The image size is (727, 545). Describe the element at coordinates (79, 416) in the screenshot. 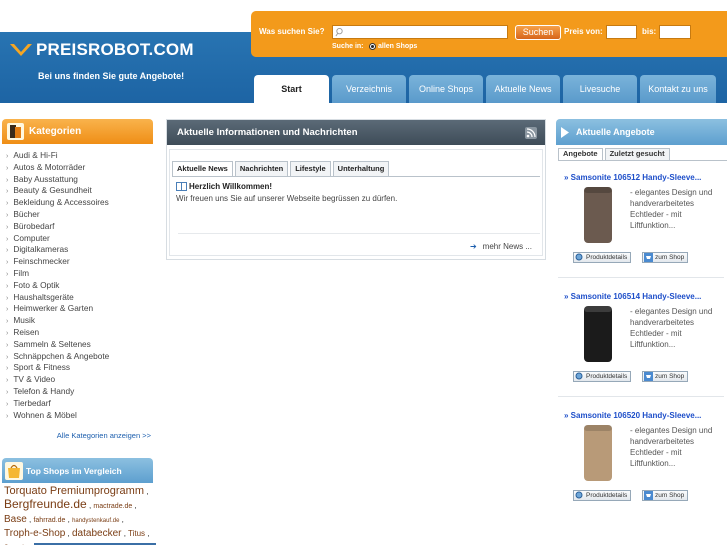

I see `category-item: › Wohnen & Möbel` at that location.